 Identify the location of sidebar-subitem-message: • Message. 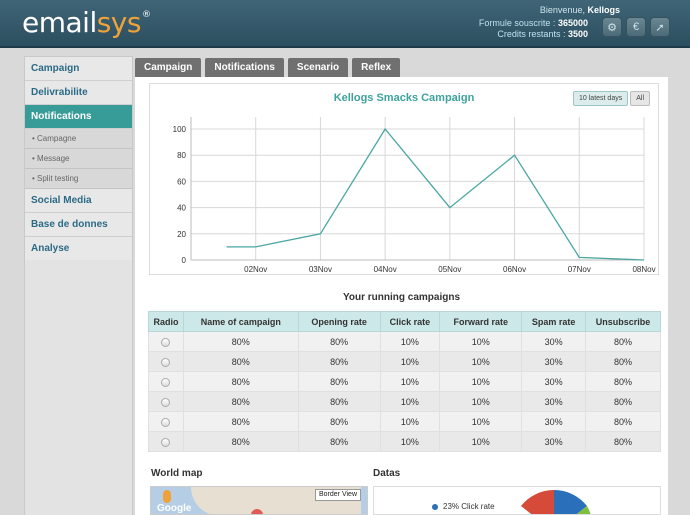
(78, 159).